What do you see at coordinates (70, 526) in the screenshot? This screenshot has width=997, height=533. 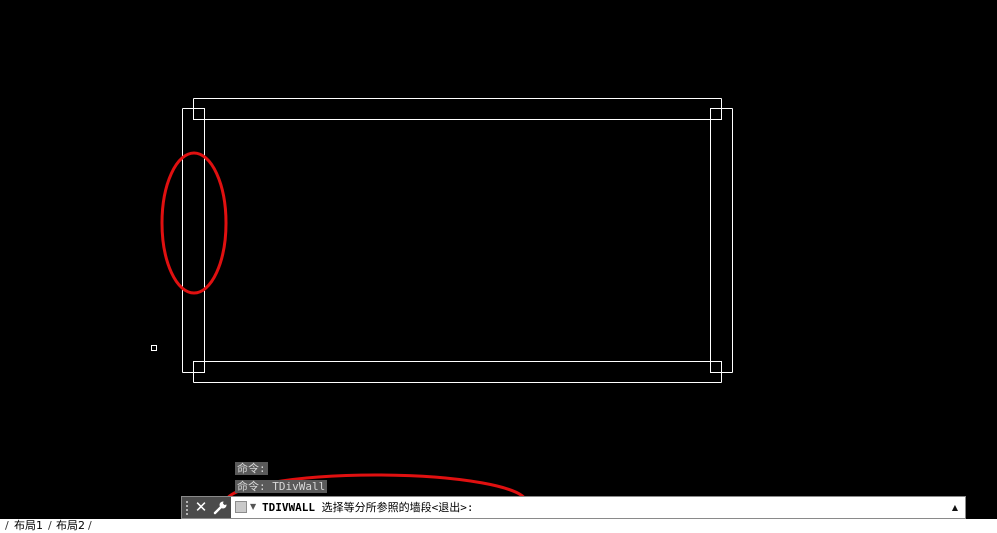 I see `tab-layout-2: 布局2` at bounding box center [70, 526].